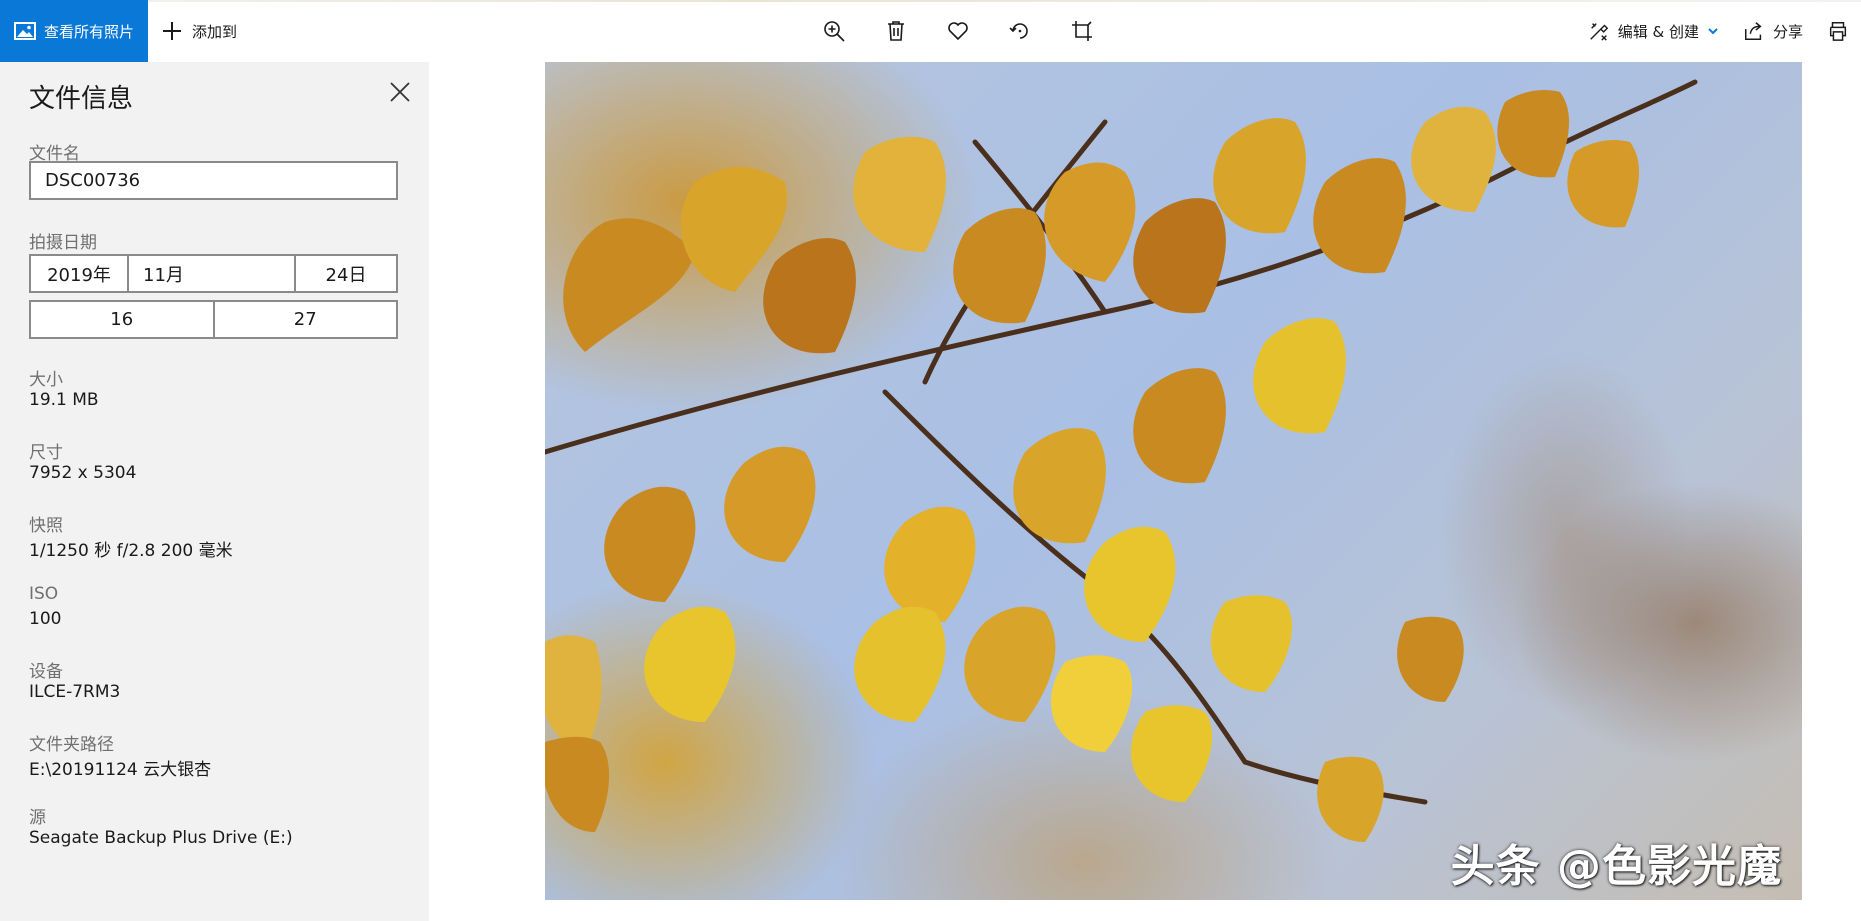  What do you see at coordinates (131, 551) in the screenshot?
I see `exposure-value: 1/1250 秒 f/2.8 200 毫米` at bounding box center [131, 551].